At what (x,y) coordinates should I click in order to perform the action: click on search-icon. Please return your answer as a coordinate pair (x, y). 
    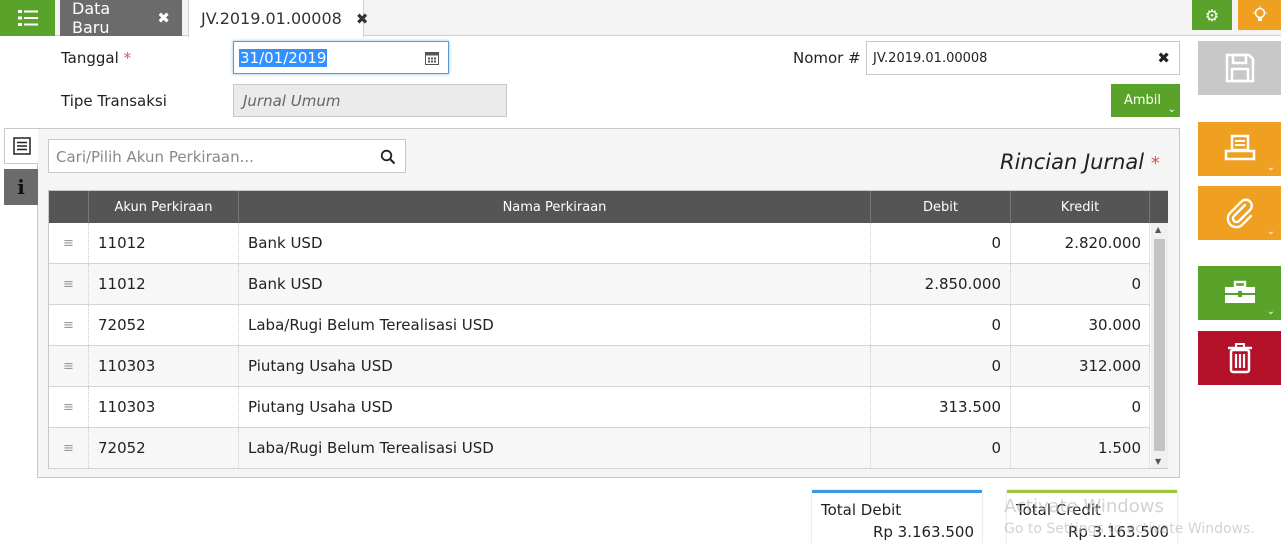
    Looking at the image, I should click on (388, 157).